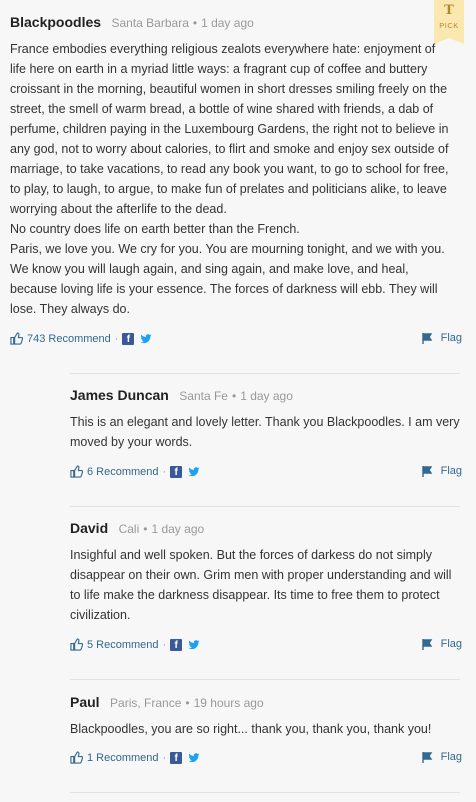  What do you see at coordinates (129, 529) in the screenshot?
I see `comment-location: Cali` at bounding box center [129, 529].